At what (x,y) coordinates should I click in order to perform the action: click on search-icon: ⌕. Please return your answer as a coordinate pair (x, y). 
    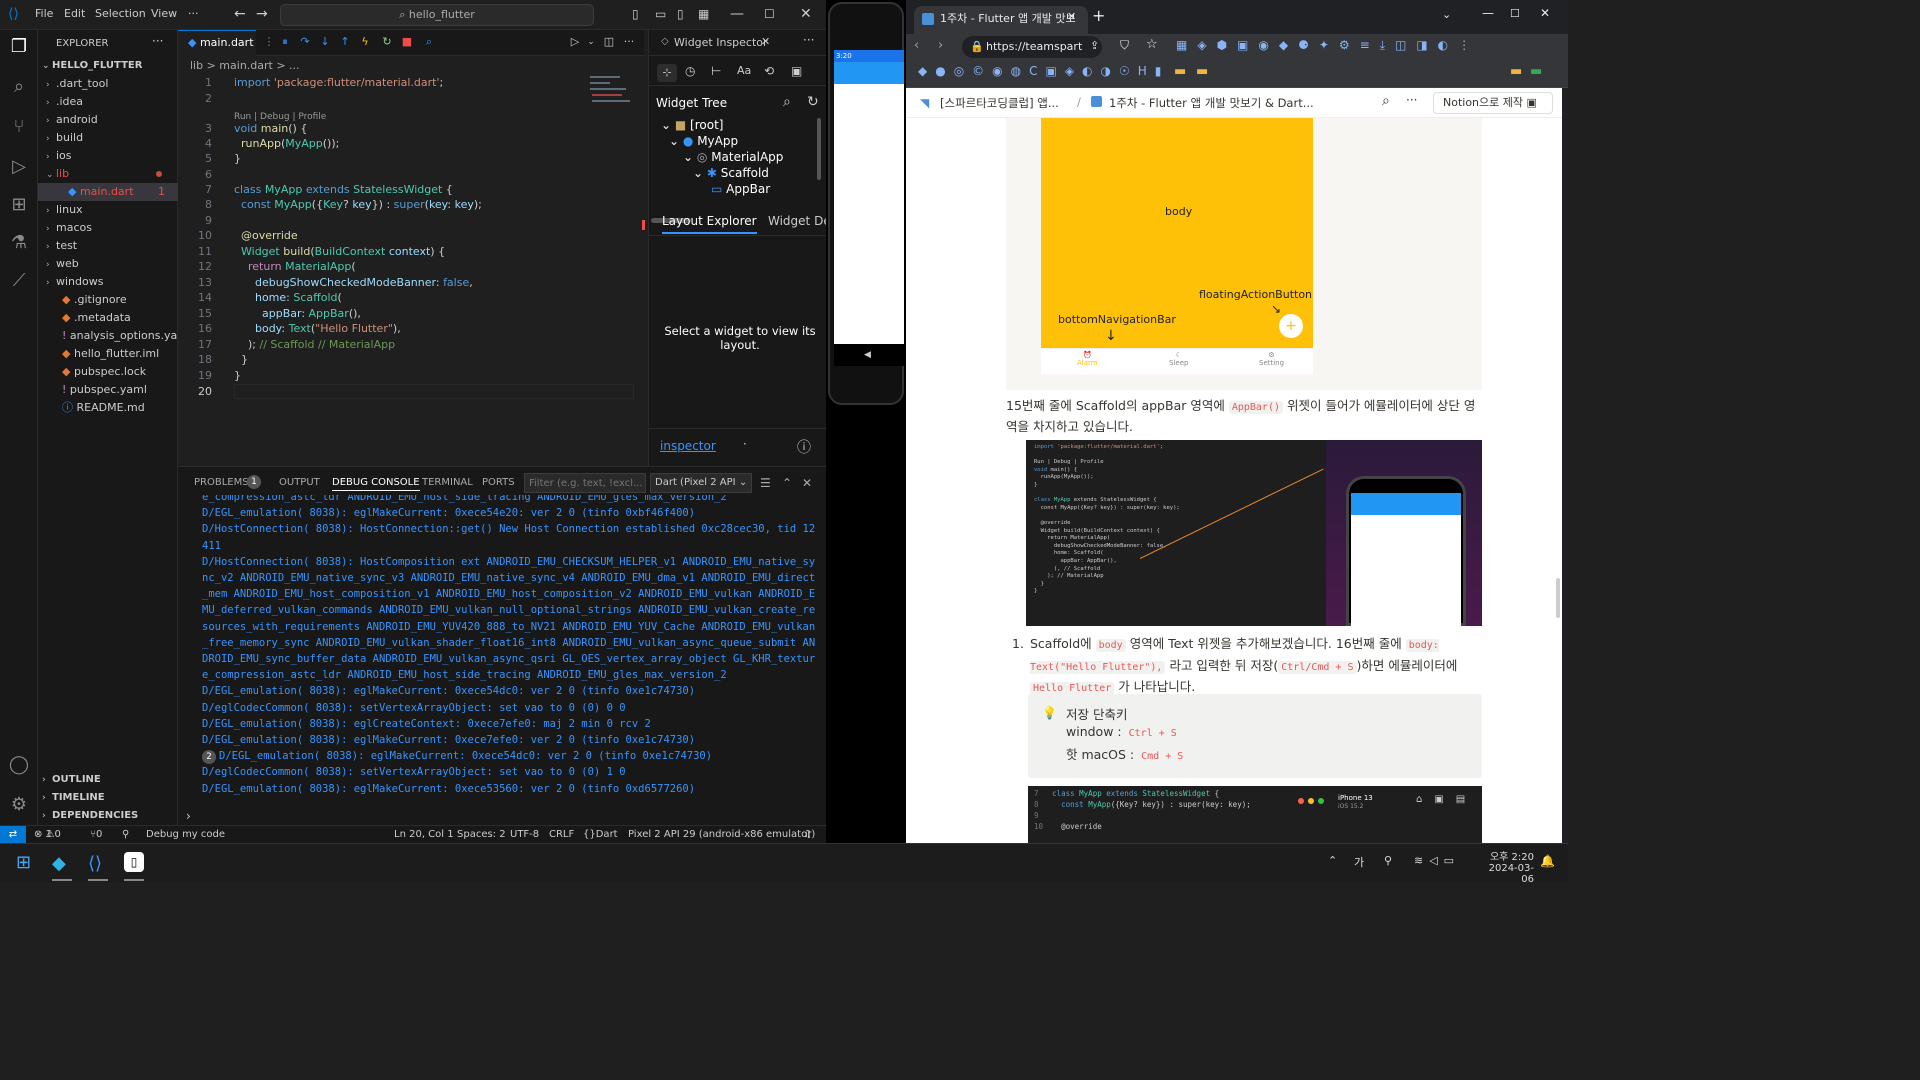
    Looking at the image, I should click on (19, 87).